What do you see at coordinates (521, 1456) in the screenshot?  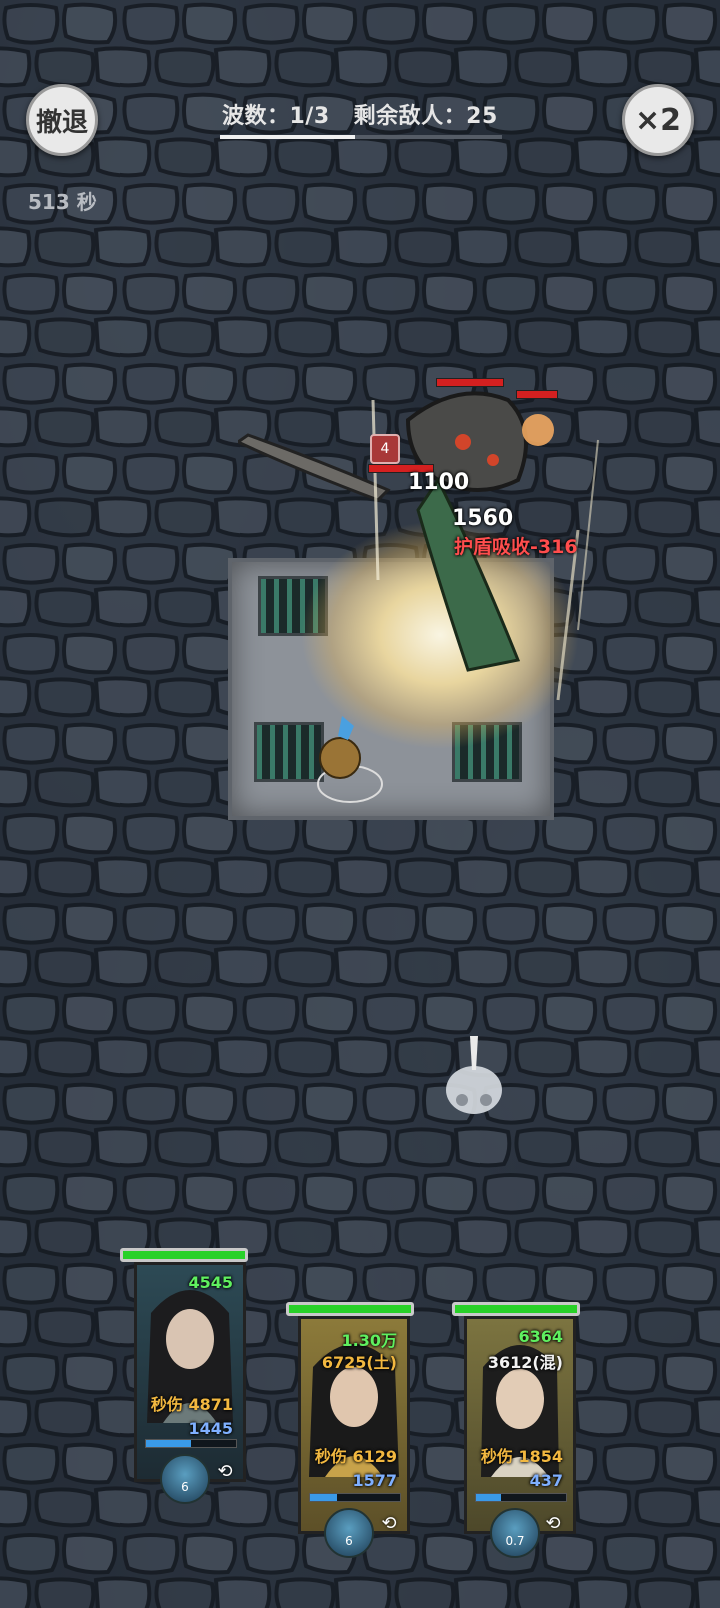 I see `hero-dps: 秒伤 1854` at bounding box center [521, 1456].